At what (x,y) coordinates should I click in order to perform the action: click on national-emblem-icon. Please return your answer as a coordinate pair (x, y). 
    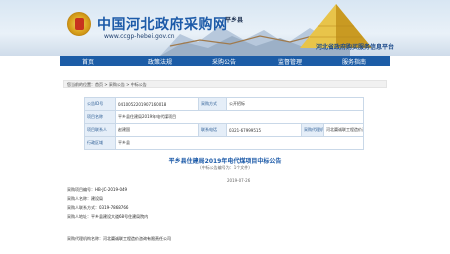
    Looking at the image, I should click on (79, 24).